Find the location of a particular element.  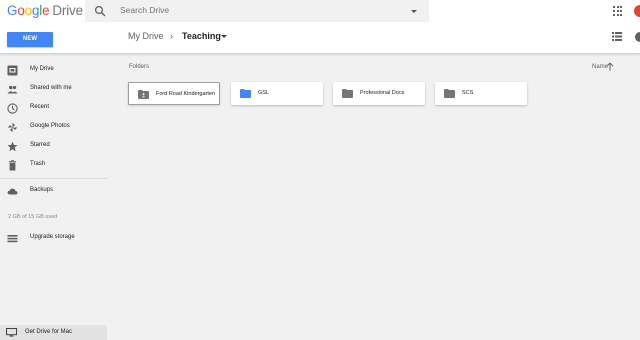

search-icon is located at coordinates (100, 11).